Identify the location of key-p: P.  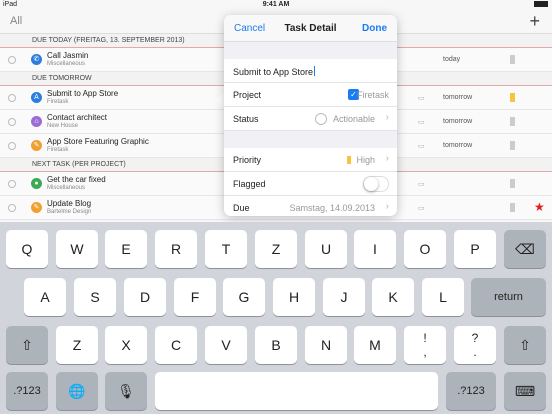
(475, 249).